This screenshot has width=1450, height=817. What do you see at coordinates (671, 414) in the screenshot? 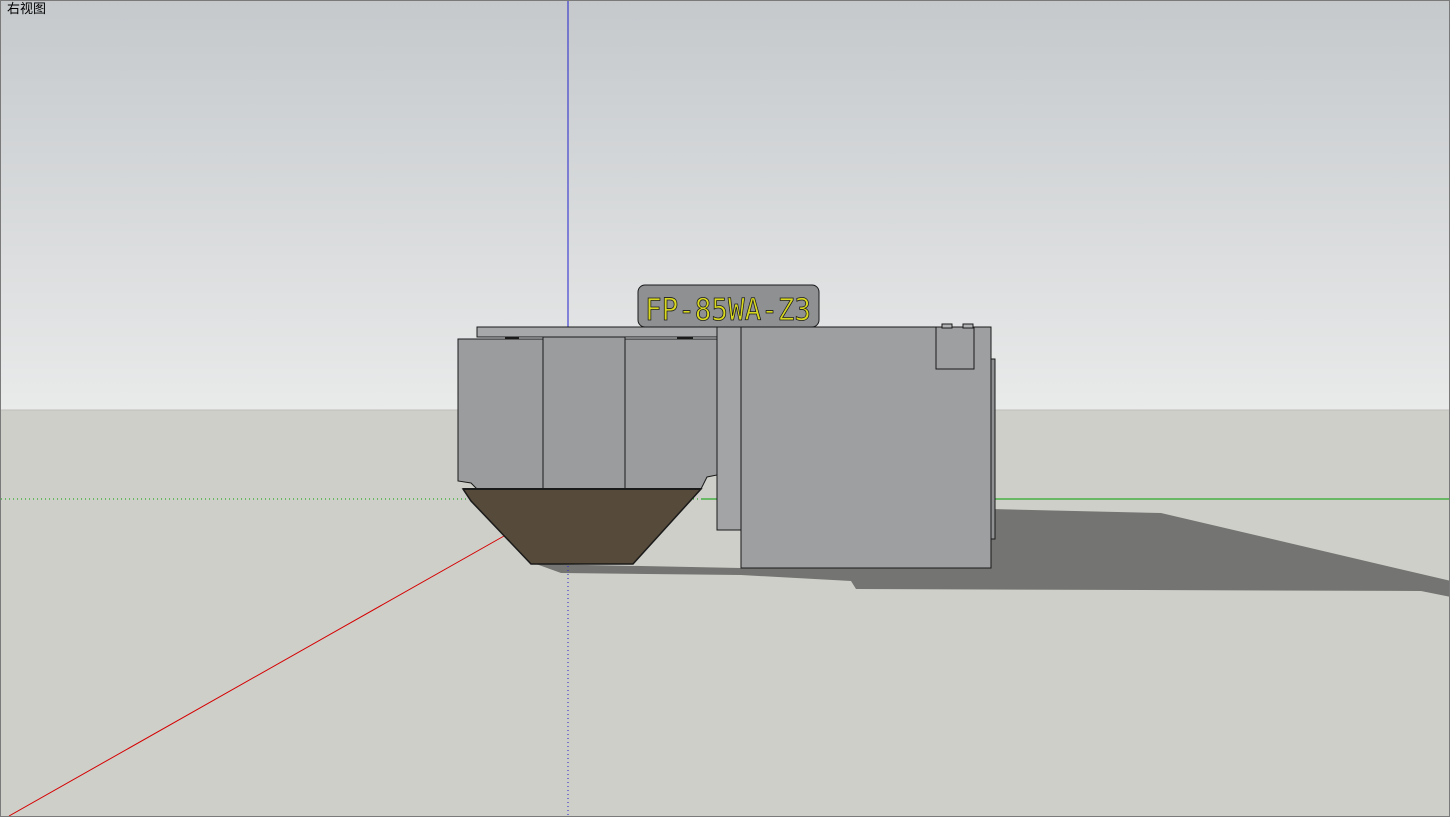
I see `model-right-panel` at bounding box center [671, 414].